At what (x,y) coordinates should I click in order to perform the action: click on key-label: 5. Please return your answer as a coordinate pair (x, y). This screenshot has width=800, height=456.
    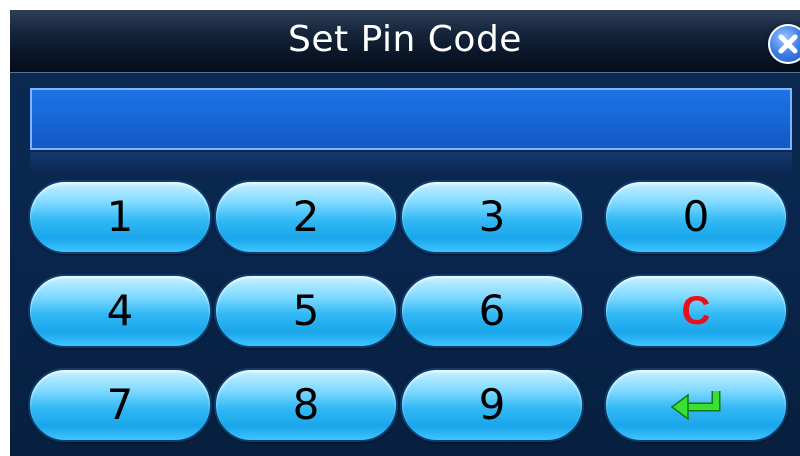
    Looking at the image, I should click on (306, 310).